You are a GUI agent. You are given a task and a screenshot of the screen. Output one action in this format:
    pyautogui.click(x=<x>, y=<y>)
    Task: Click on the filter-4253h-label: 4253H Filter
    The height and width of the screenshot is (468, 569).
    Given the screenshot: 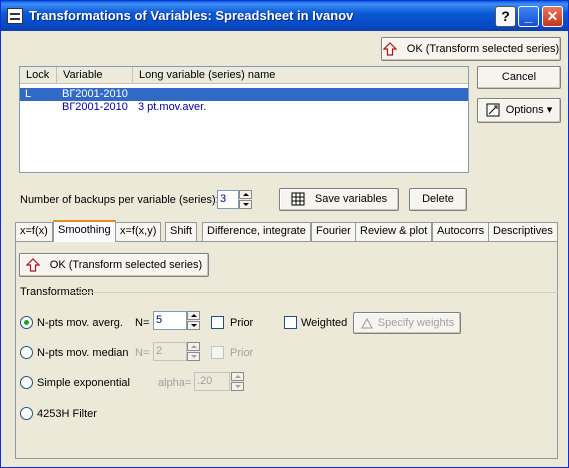 What is the action you would take?
    pyautogui.click(x=67, y=414)
    